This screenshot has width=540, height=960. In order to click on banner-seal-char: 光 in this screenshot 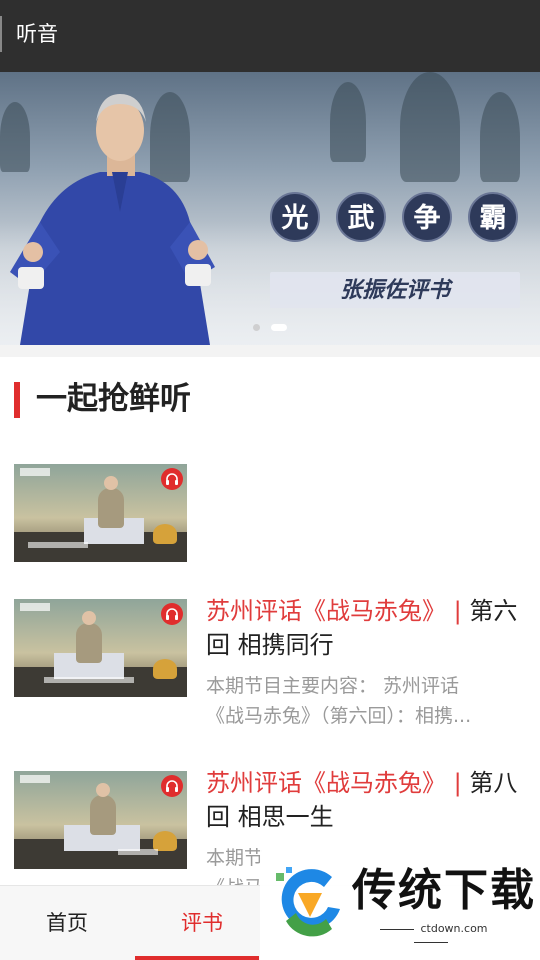, I will do `click(295, 217)`.